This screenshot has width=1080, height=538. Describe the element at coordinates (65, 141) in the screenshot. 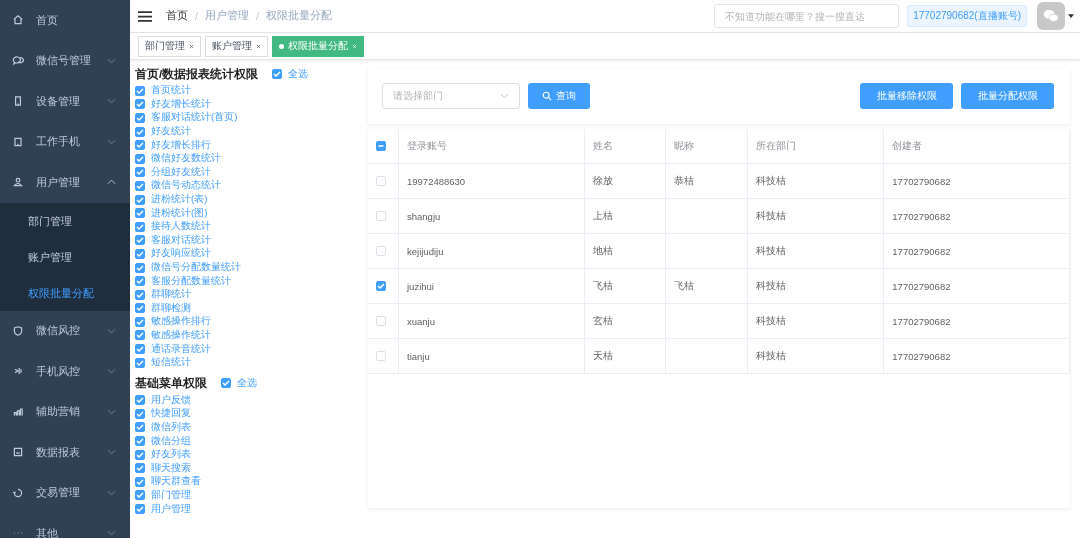

I see `sidebar-item: 工作手机` at that location.